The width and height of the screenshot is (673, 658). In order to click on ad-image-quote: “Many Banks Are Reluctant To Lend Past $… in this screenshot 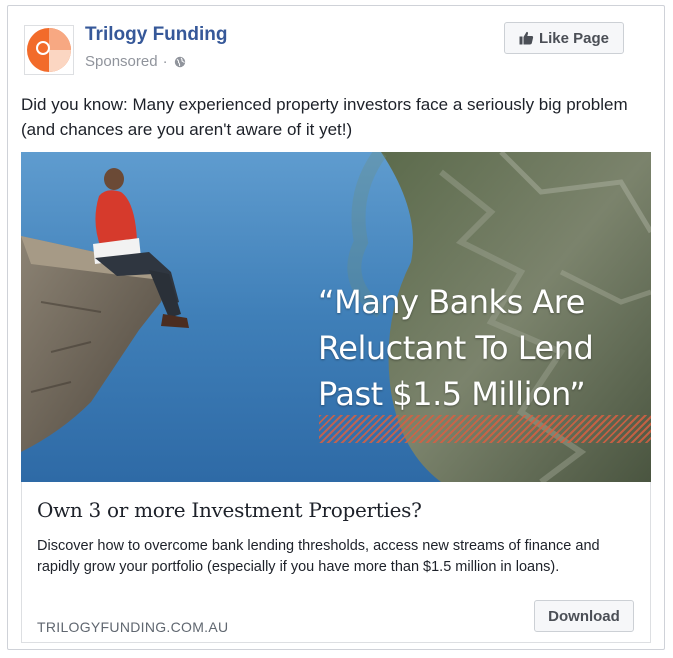, I will do `click(483, 348)`.